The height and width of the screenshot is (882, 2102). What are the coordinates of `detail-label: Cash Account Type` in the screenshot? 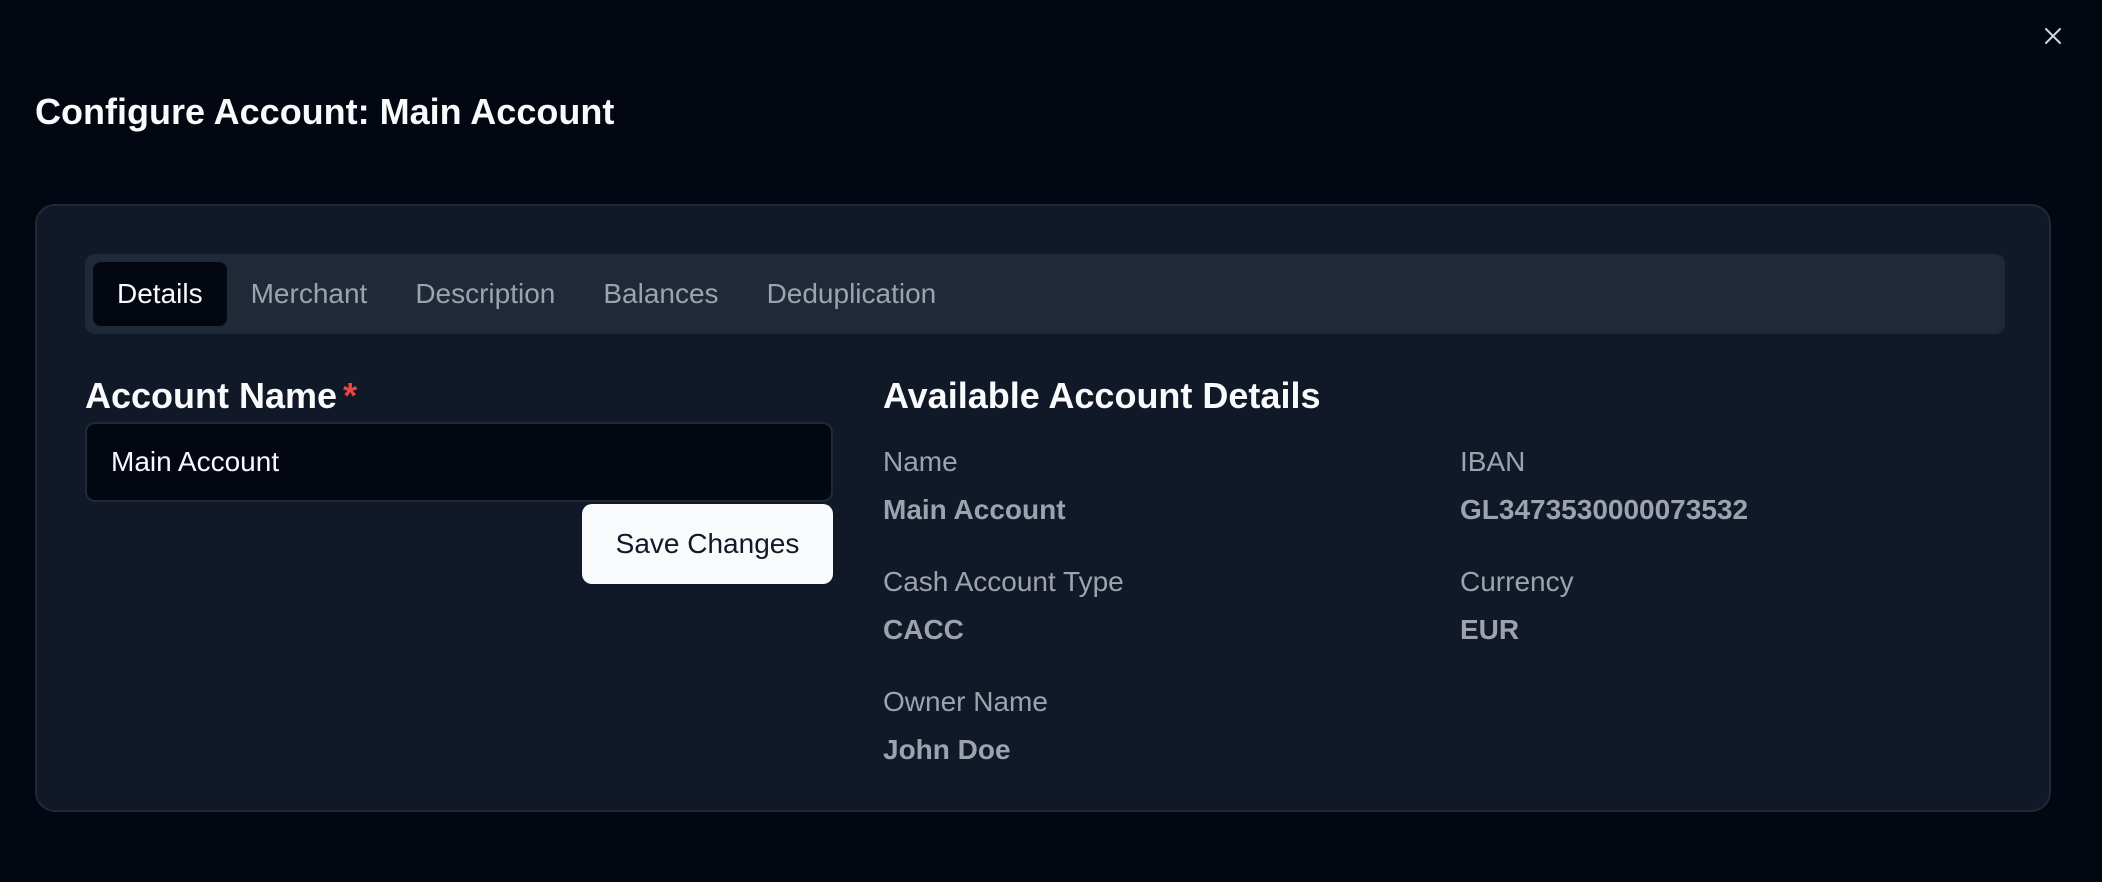 It's located at (1003, 581).